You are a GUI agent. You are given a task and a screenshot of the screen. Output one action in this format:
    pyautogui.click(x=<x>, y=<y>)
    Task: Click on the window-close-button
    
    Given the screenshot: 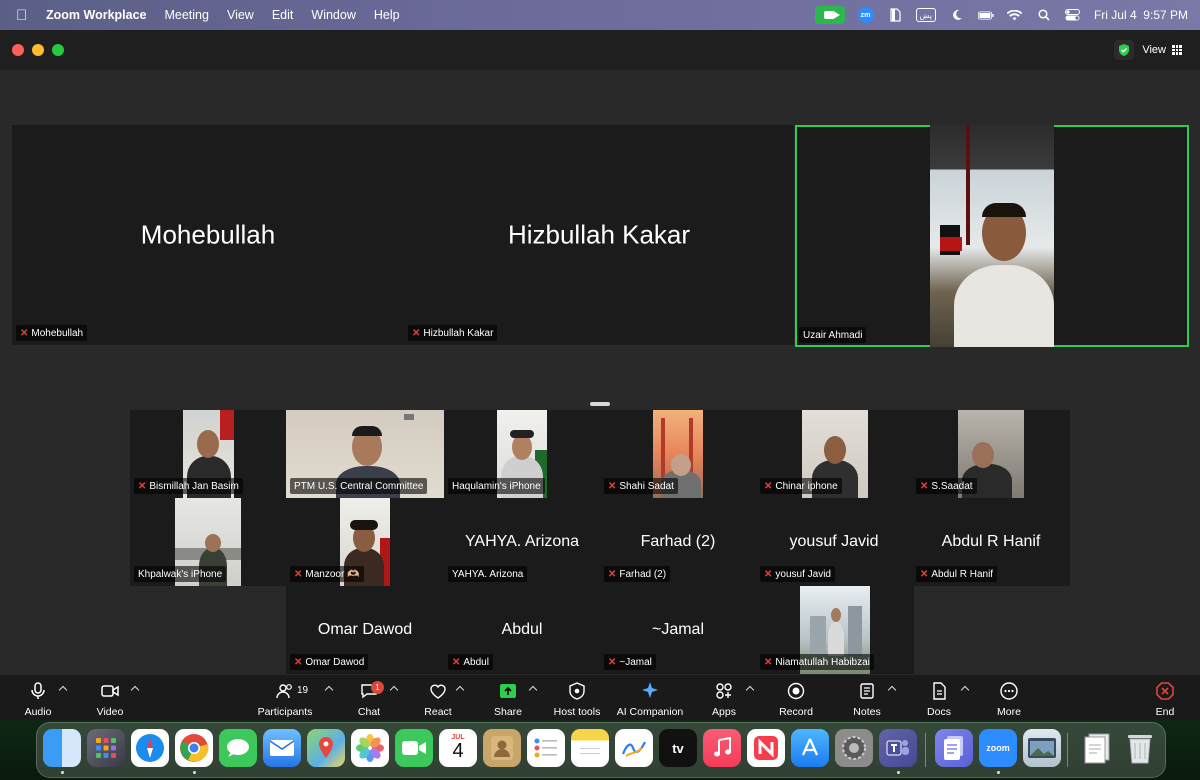 What is the action you would take?
    pyautogui.click(x=18, y=50)
    